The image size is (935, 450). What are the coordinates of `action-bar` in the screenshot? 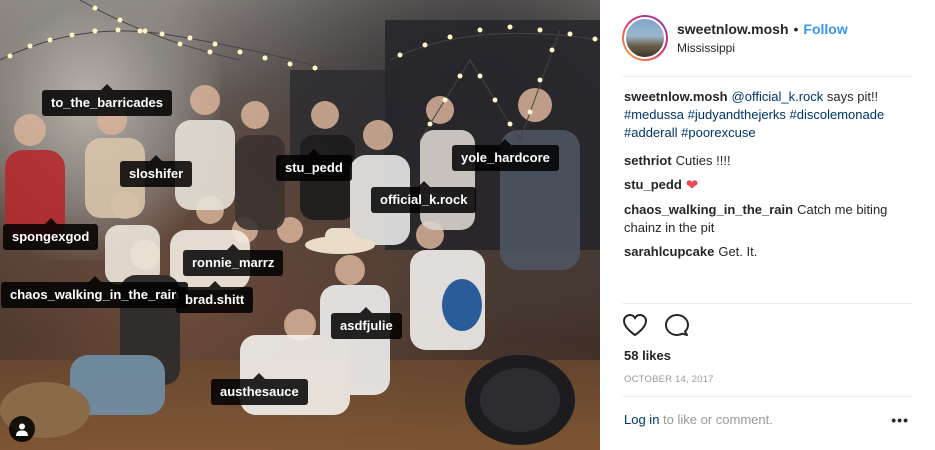 It's located at (656, 325).